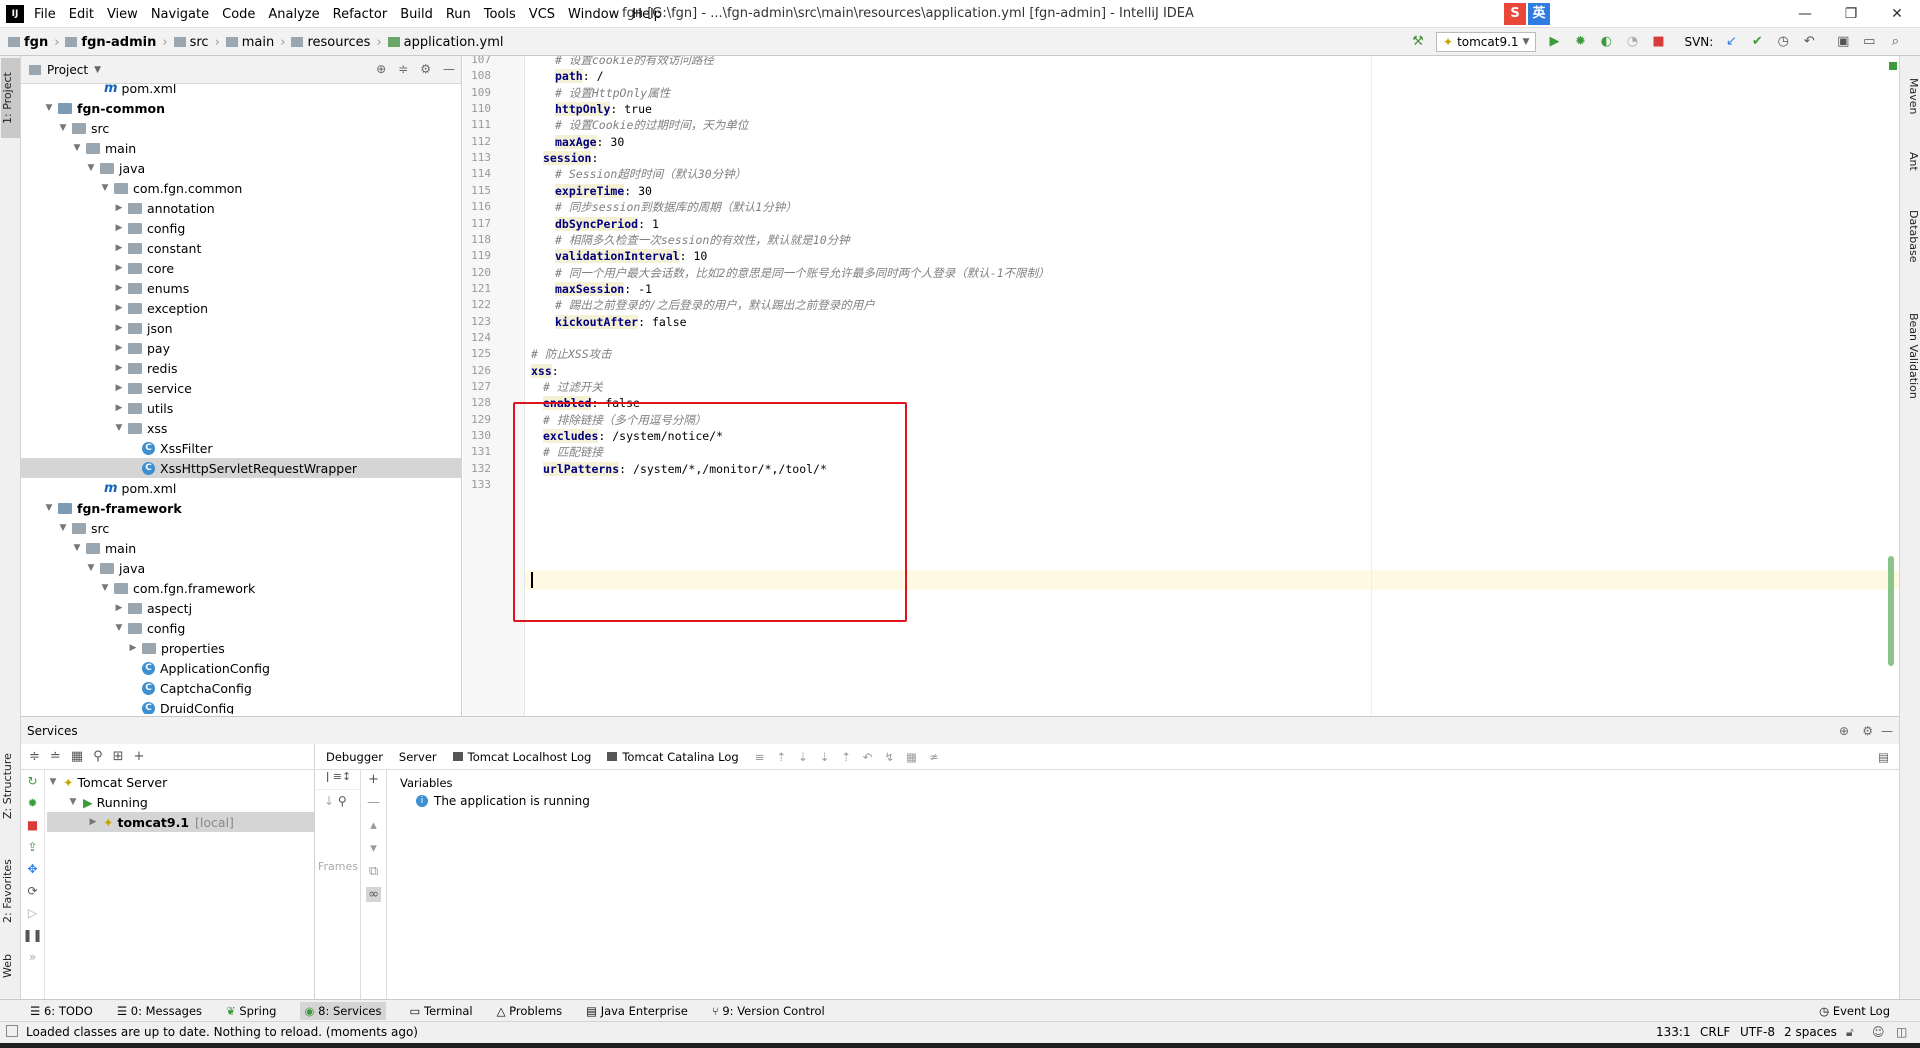  What do you see at coordinates (241, 328) in the screenshot?
I see `tree-node: ▶ json` at bounding box center [241, 328].